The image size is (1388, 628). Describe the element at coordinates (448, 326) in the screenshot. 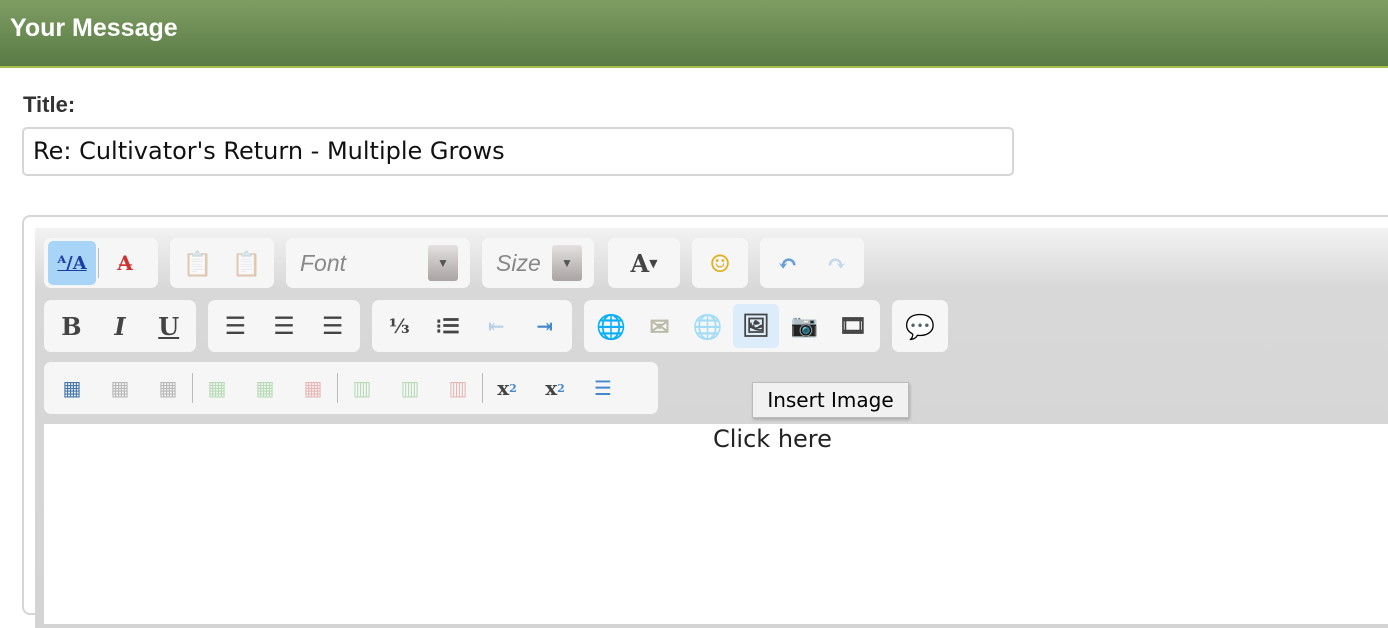

I see `unordered-list-icon: ⁝☰` at that location.